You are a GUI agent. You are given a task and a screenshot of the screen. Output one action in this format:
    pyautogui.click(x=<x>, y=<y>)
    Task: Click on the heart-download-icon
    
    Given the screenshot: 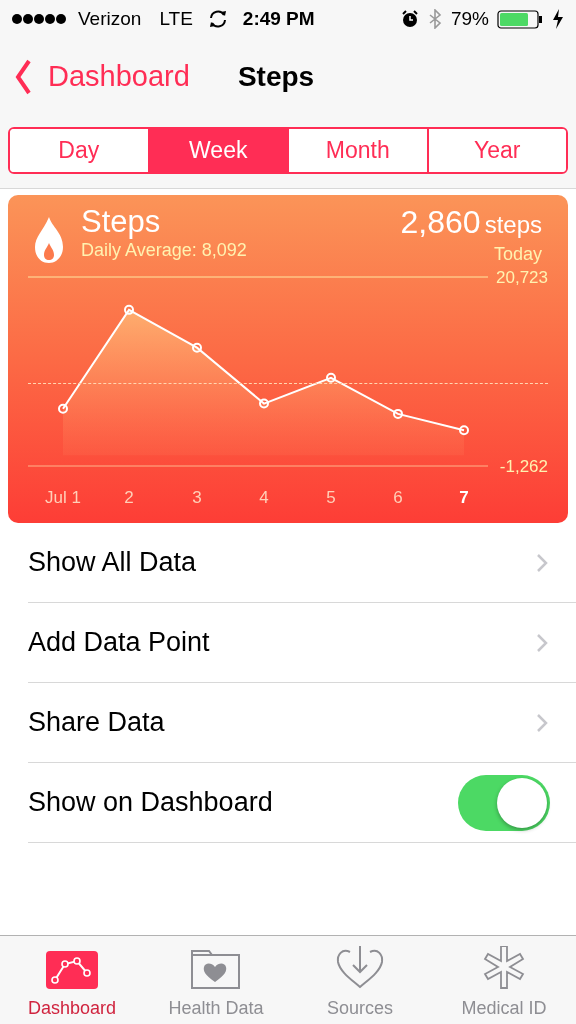 What is the action you would take?
    pyautogui.click(x=360, y=967)
    